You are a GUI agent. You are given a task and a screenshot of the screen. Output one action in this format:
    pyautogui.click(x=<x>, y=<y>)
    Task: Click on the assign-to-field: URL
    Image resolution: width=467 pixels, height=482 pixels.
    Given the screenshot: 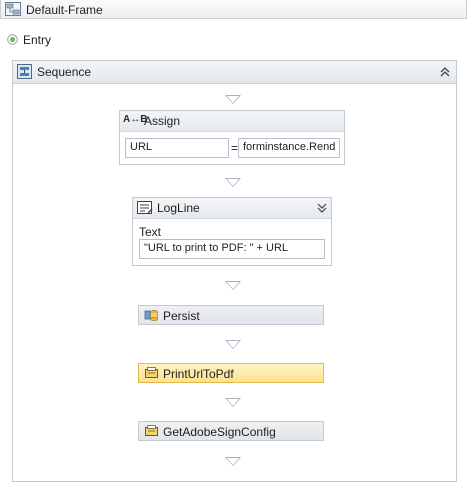 What is the action you would take?
    pyautogui.click(x=177, y=148)
    